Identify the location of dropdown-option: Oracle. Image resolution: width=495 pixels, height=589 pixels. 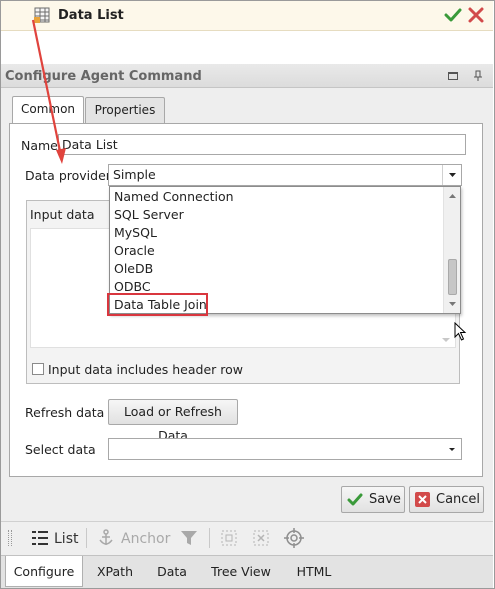
(134, 251).